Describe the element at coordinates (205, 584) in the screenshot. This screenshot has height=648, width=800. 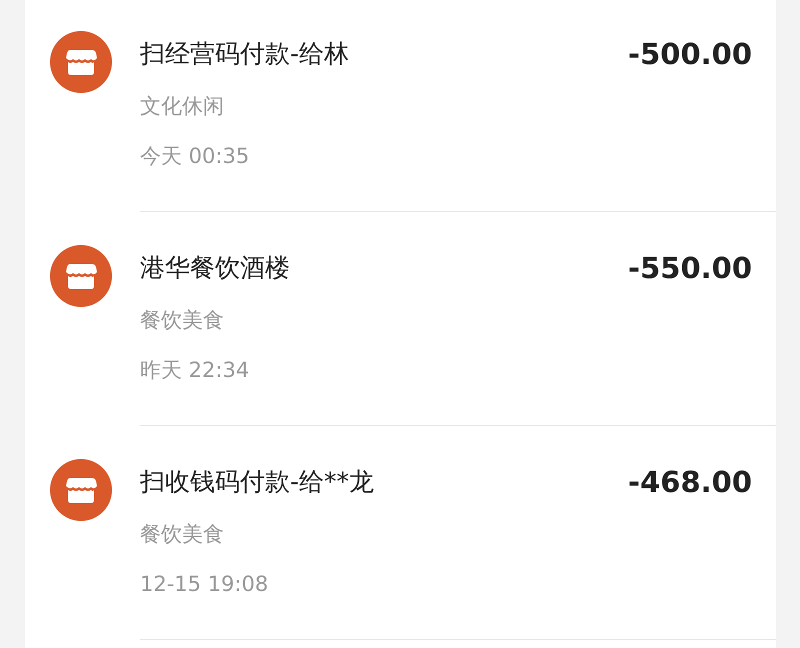
I see `transaction-time: 12-15 19:08` at that location.